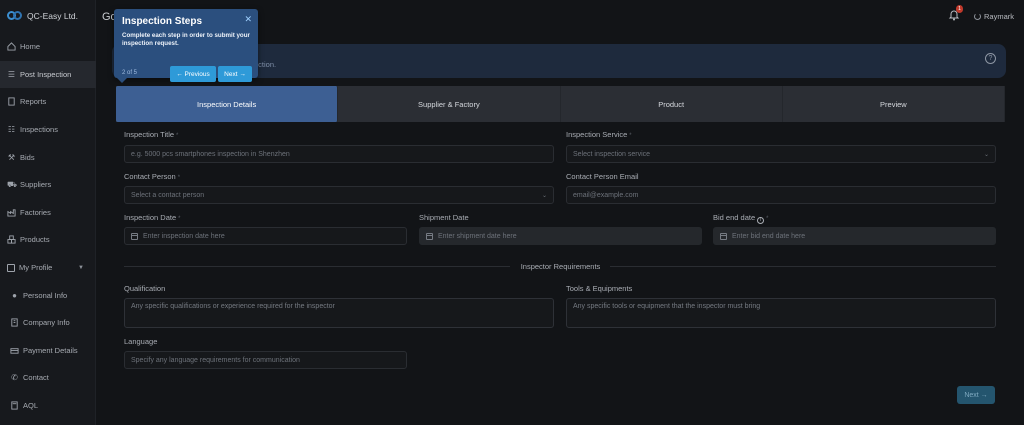  What do you see at coordinates (990, 58) in the screenshot?
I see `help-icon: ?` at bounding box center [990, 58].